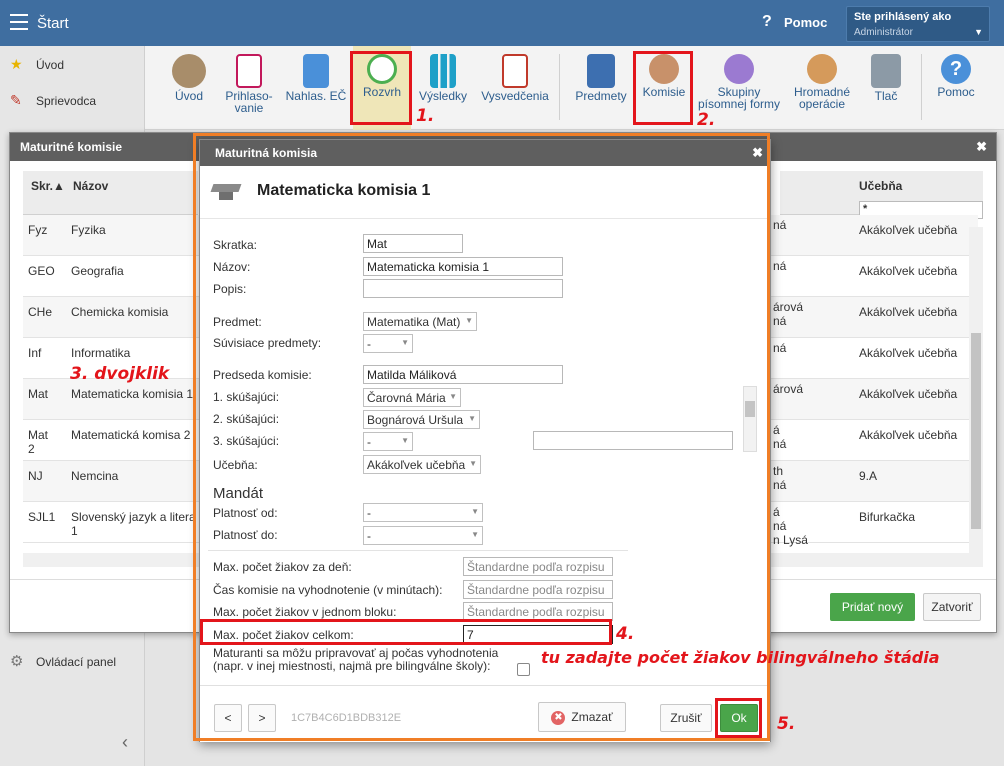 The width and height of the screenshot is (1004, 766). I want to click on sidebar-item-label: Ovládací panel, so click(76, 662).